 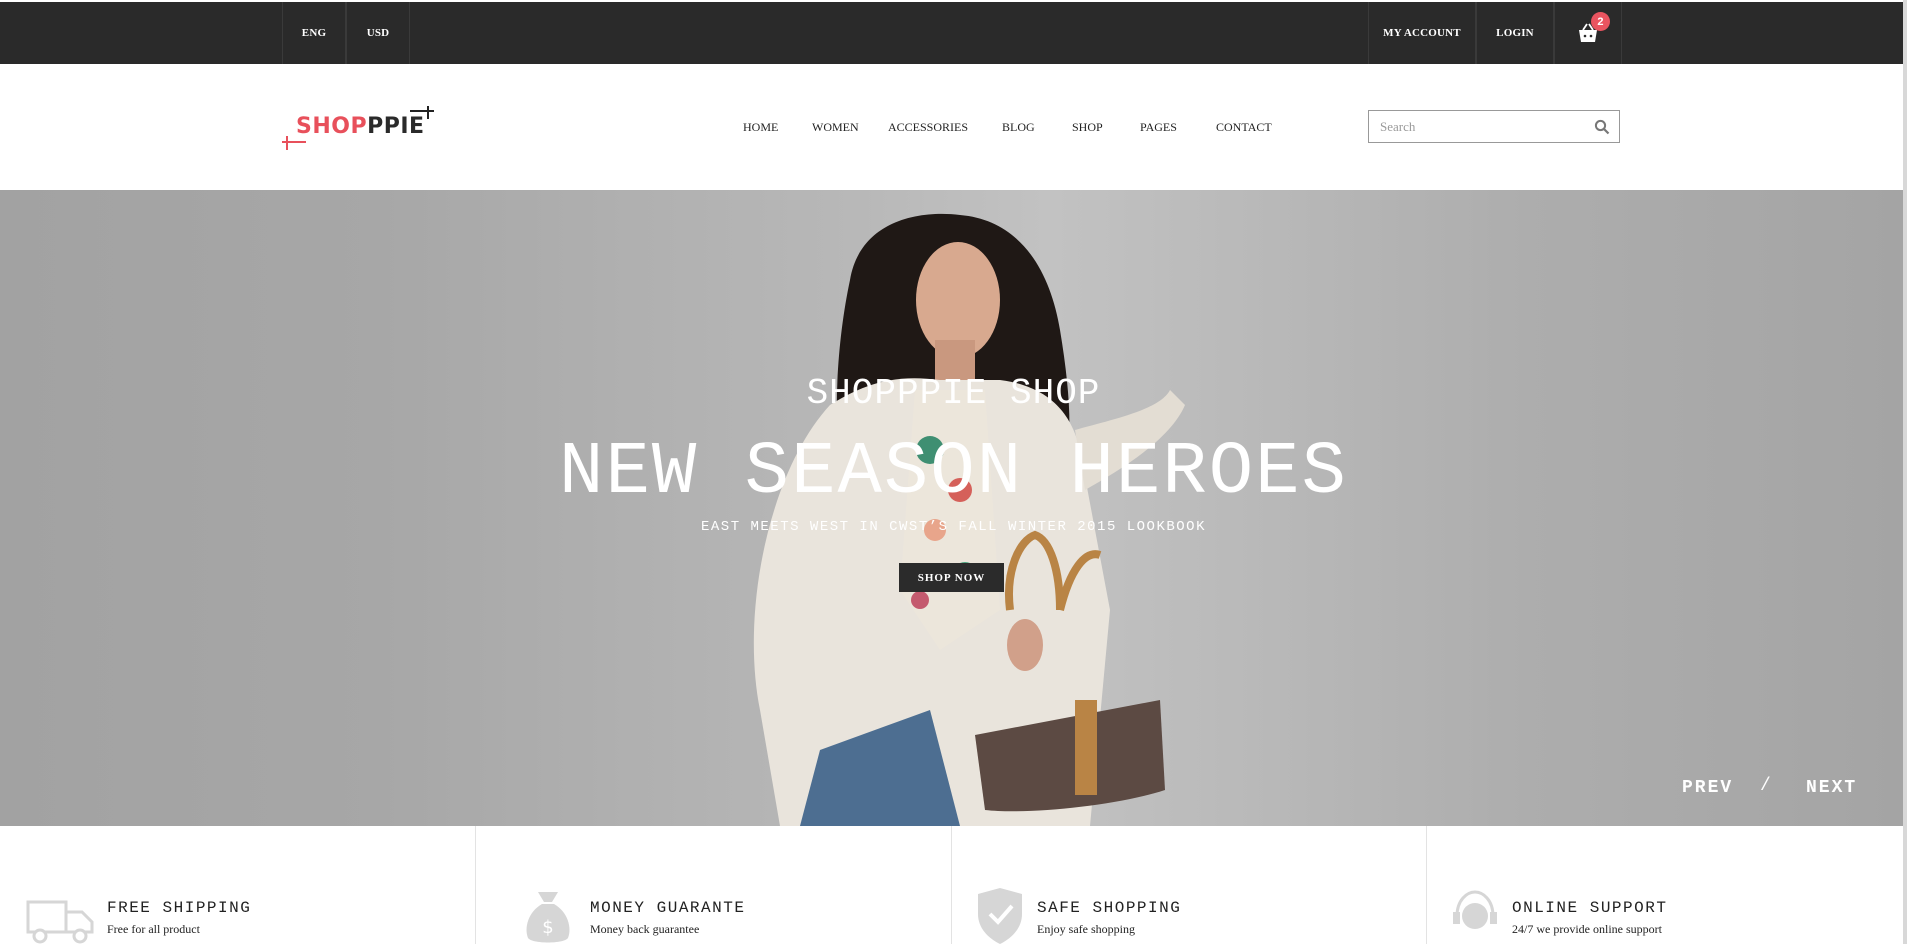 I want to click on currency-label: USD, so click(x=378, y=33).